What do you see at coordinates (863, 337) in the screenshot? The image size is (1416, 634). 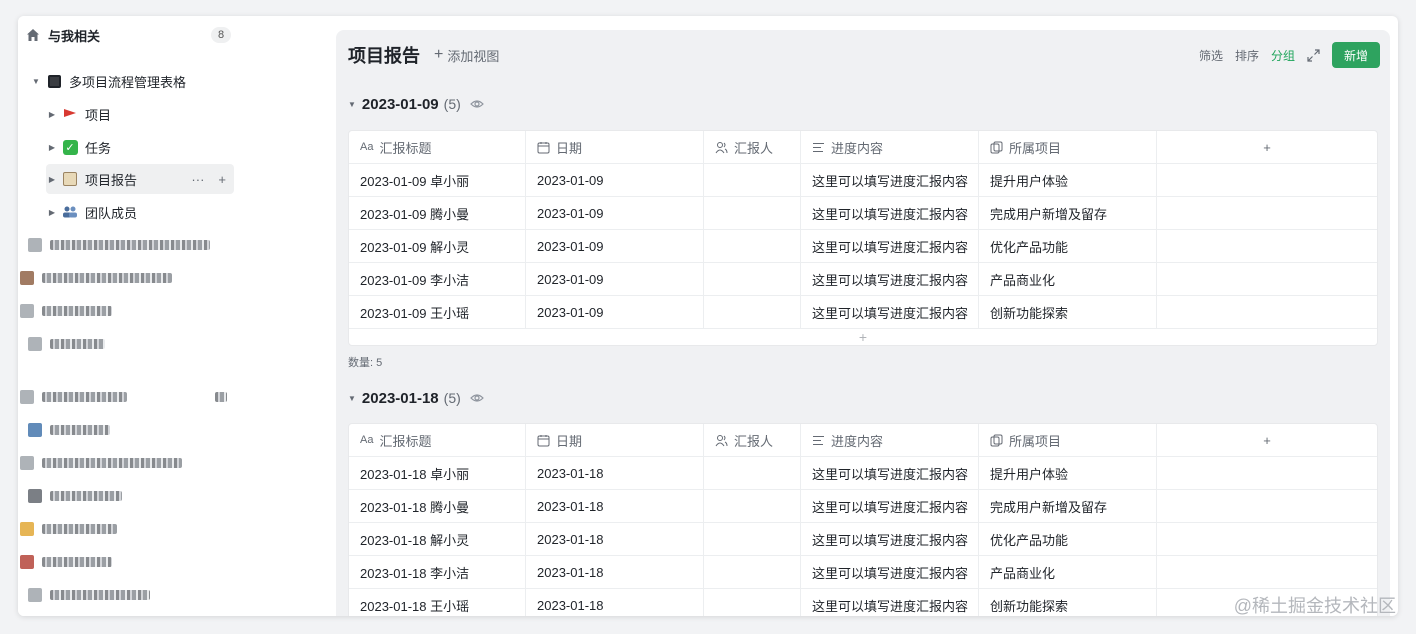 I see `add-row-button: +` at bounding box center [863, 337].